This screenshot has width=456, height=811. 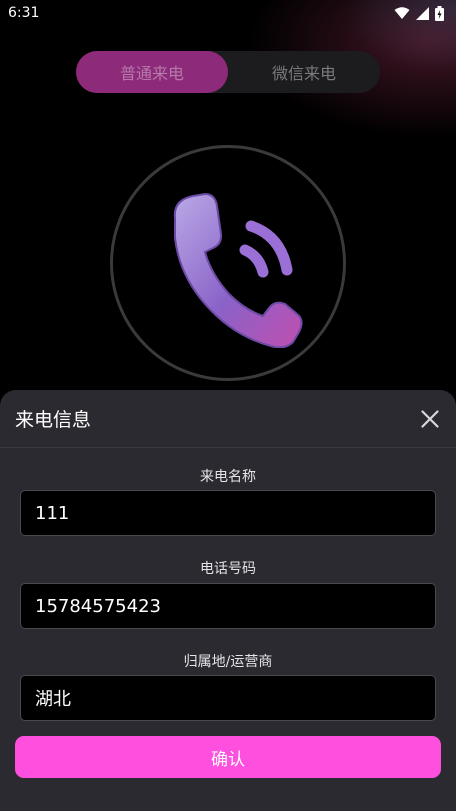 What do you see at coordinates (228, 757) in the screenshot?
I see `confirm-button: 确认` at bounding box center [228, 757].